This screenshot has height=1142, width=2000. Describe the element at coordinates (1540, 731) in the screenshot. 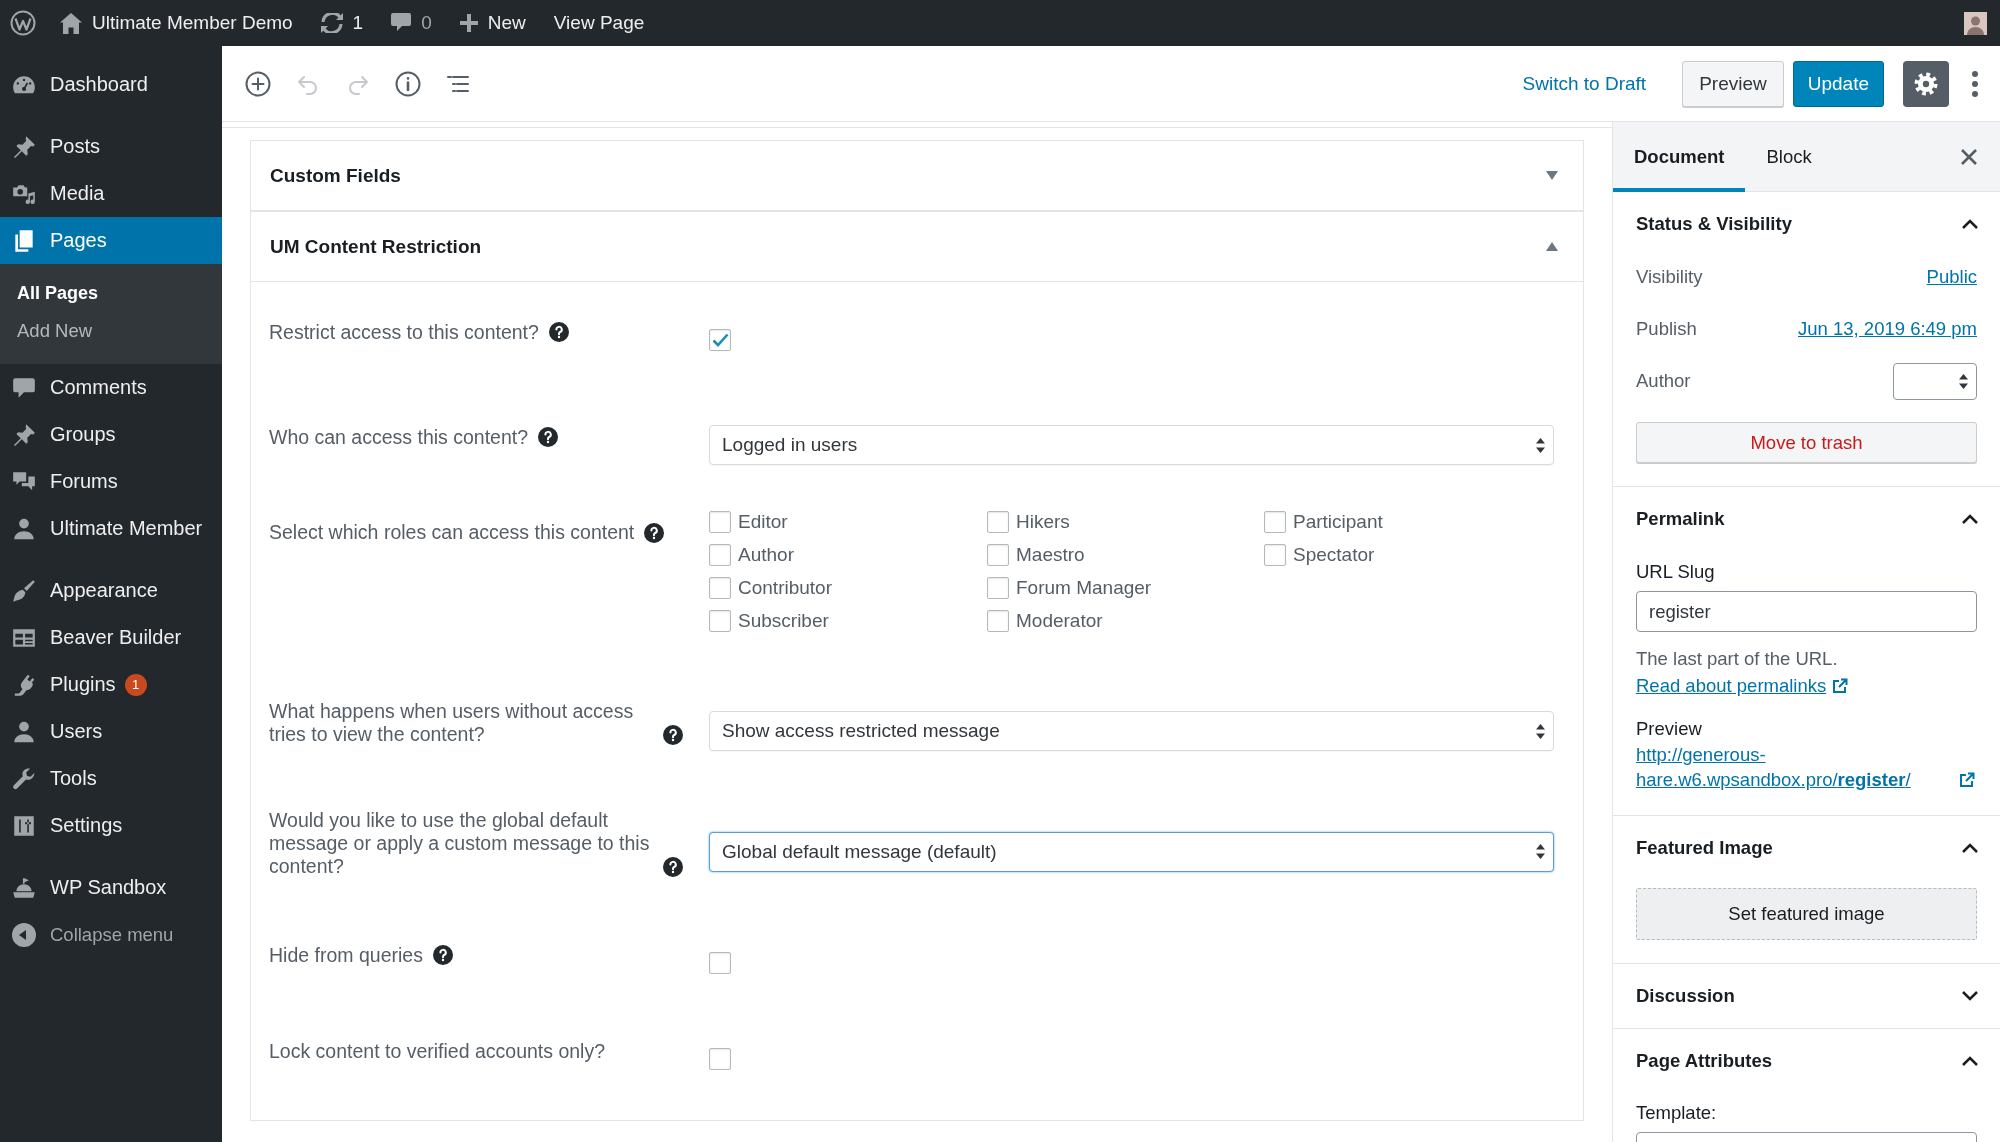

I see `up-down-arrows-icon` at that location.